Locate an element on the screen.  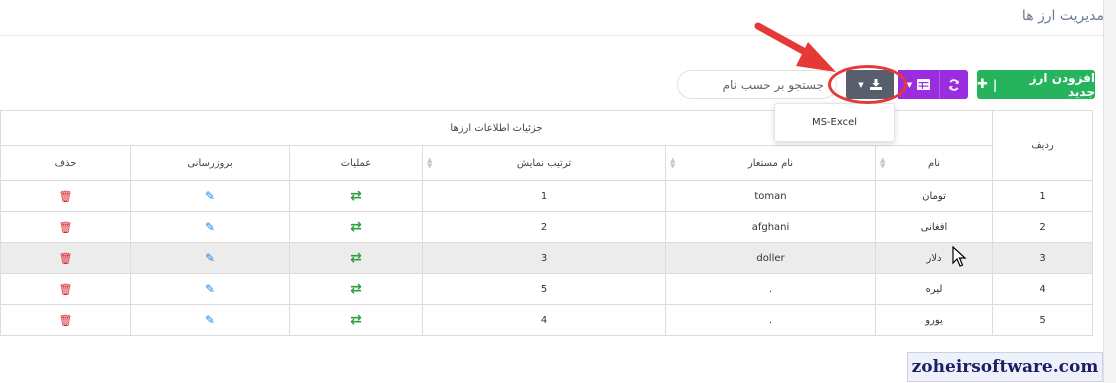
display-order-cell: 1 is located at coordinates (544, 196).